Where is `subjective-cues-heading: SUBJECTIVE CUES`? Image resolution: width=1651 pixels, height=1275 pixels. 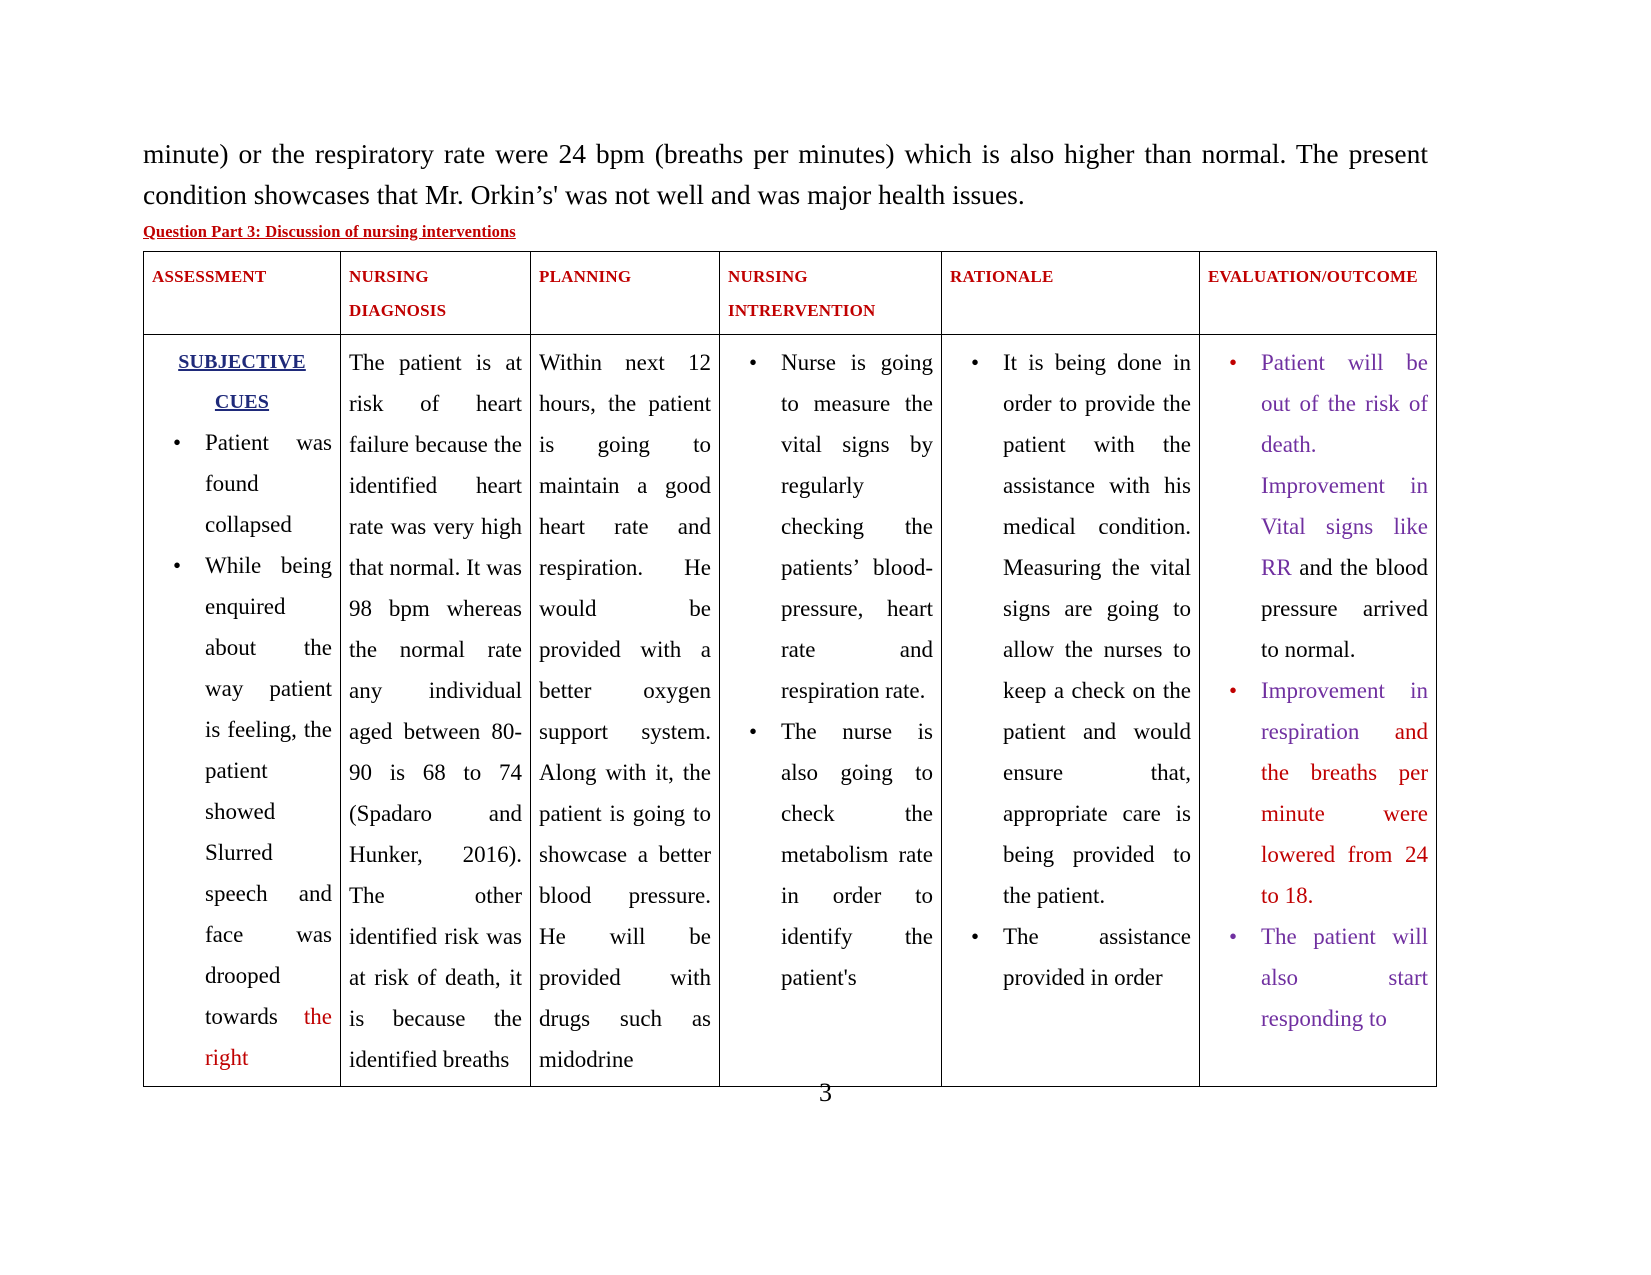
subjective-cues-heading: SUBJECTIVE CUES is located at coordinates (242, 382).